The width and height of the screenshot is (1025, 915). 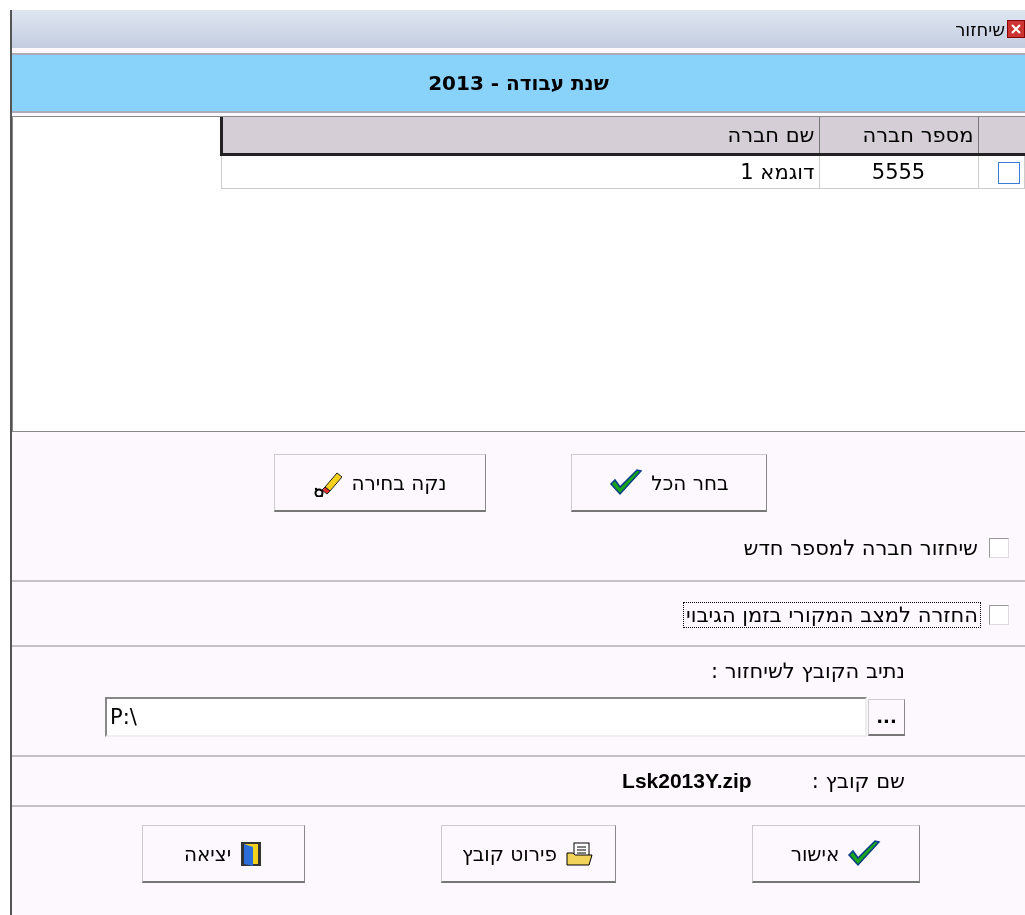 I want to click on file-name-label: שם קובץ :, so click(x=858, y=781).